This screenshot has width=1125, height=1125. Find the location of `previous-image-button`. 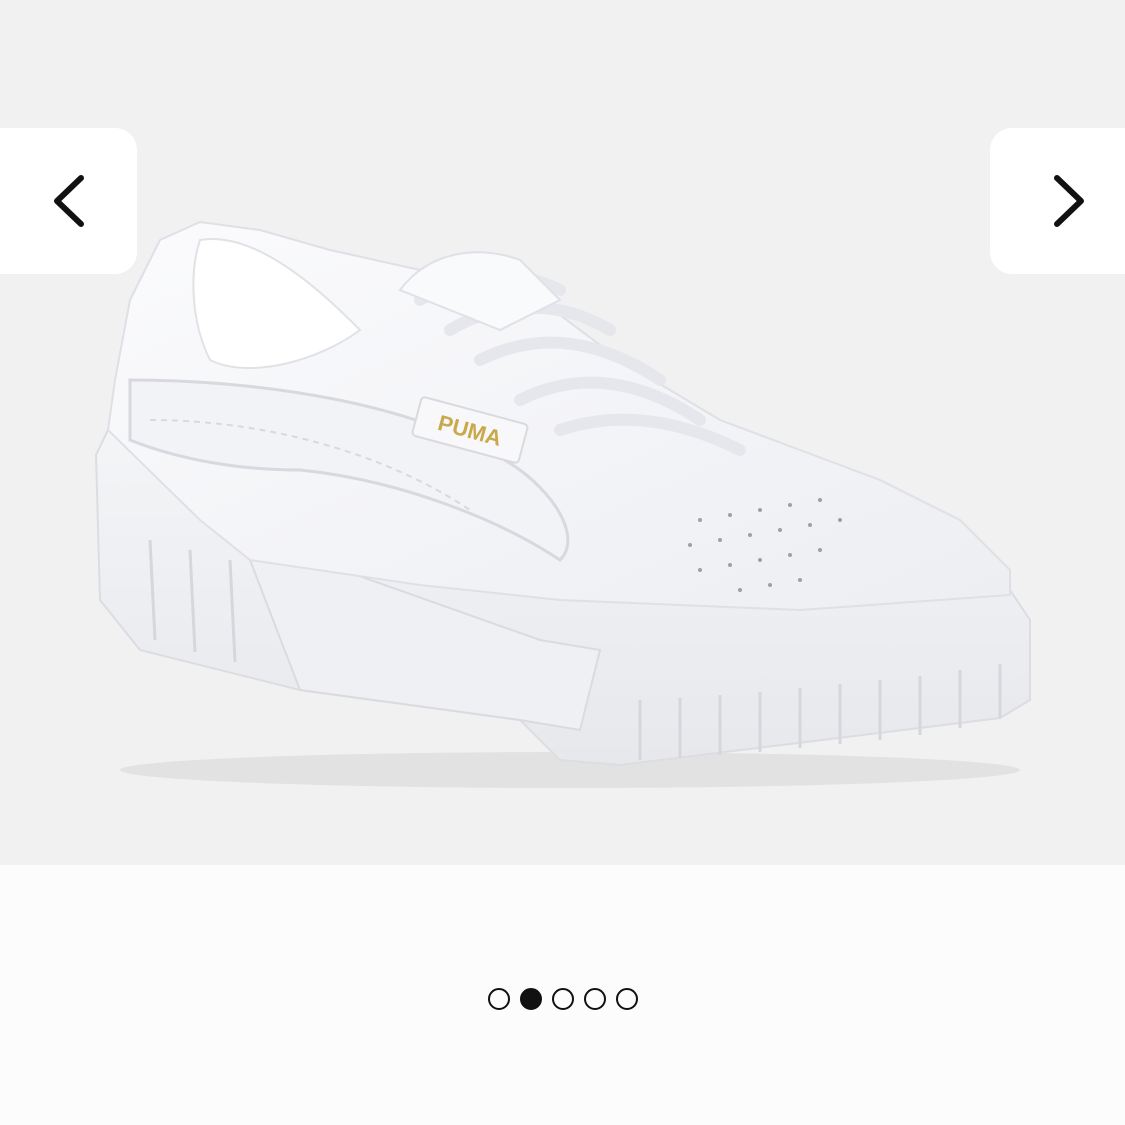

previous-image-button is located at coordinates (68, 201).